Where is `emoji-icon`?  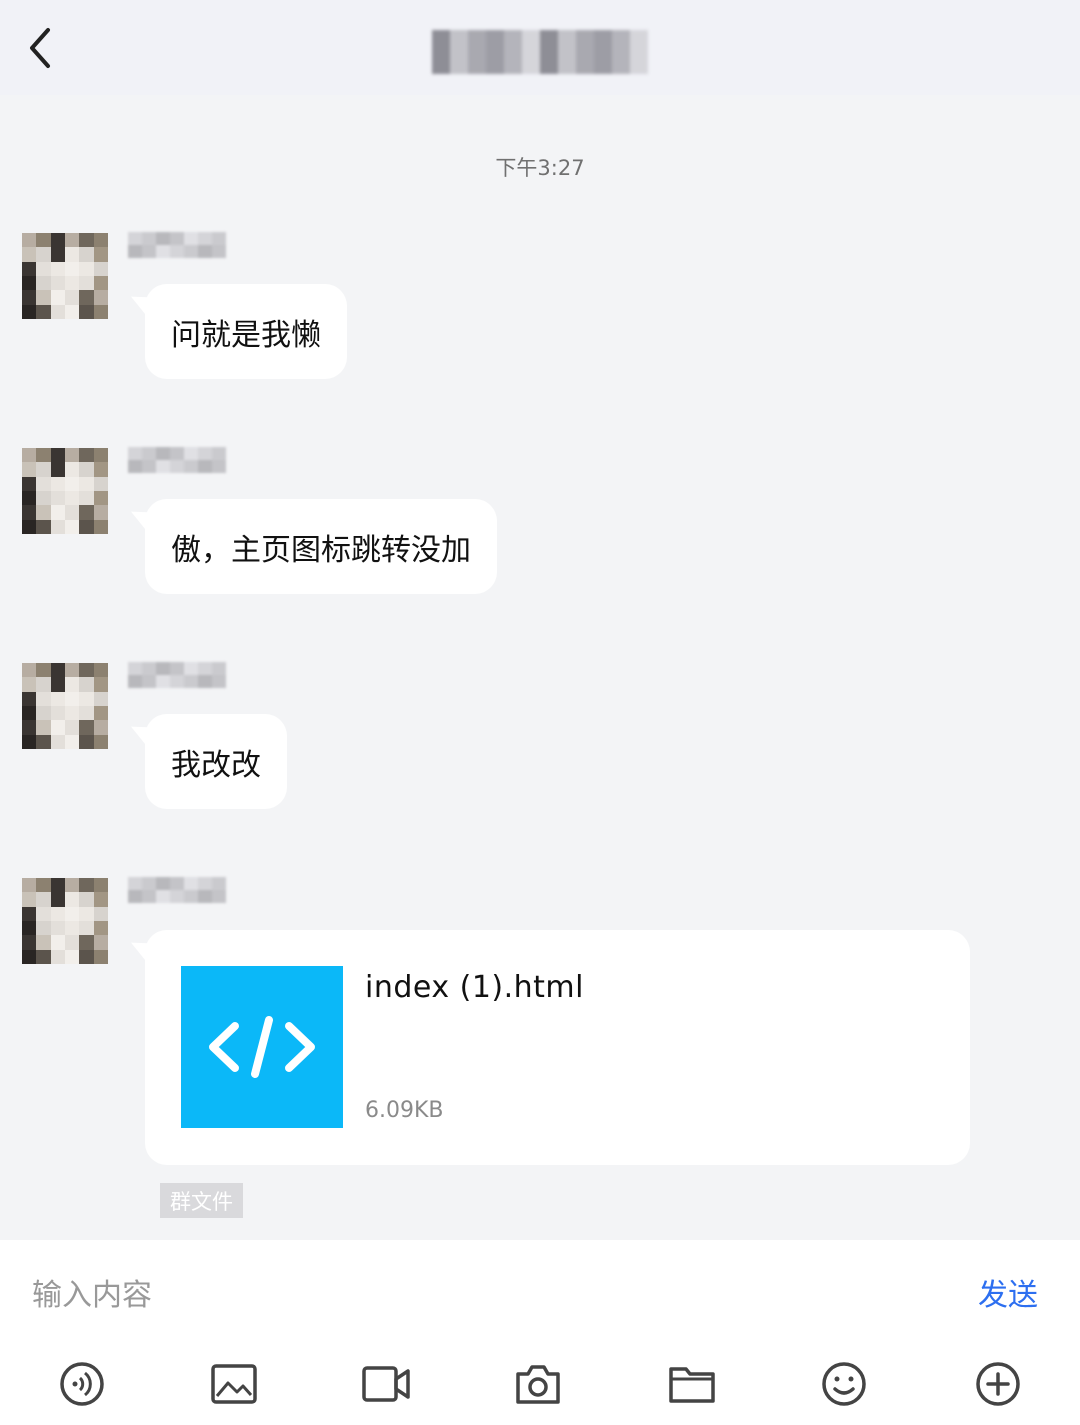 emoji-icon is located at coordinates (844, 1384).